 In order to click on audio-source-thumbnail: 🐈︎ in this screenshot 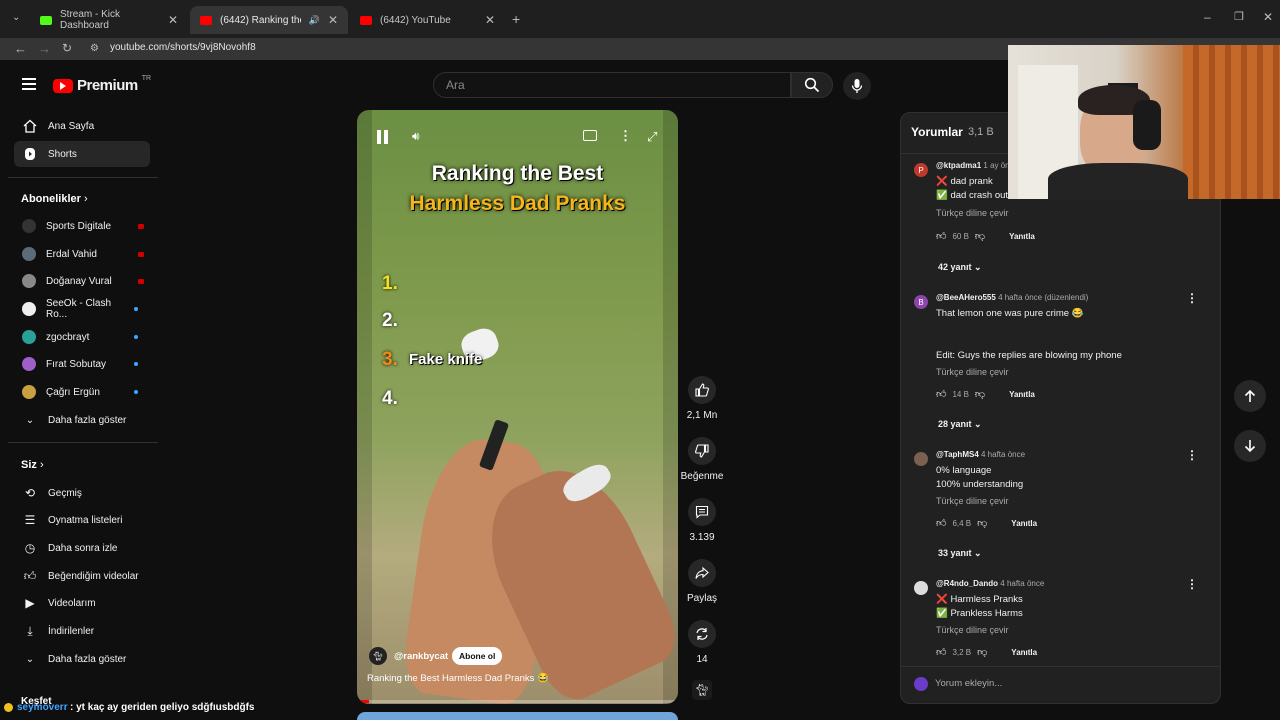, I will do `click(702, 690)`.